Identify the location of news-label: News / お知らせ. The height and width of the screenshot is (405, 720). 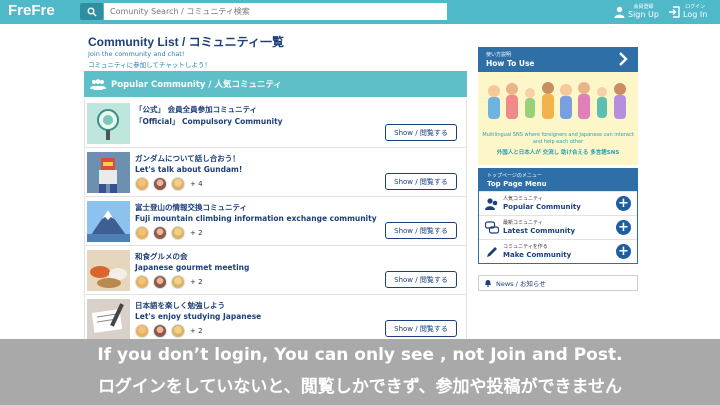
(521, 284).